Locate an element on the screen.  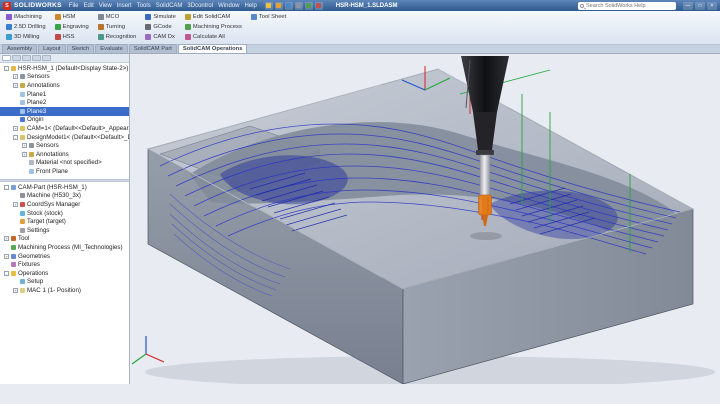
cam-tree-item: + Geometries is located at coordinates (64, 256).